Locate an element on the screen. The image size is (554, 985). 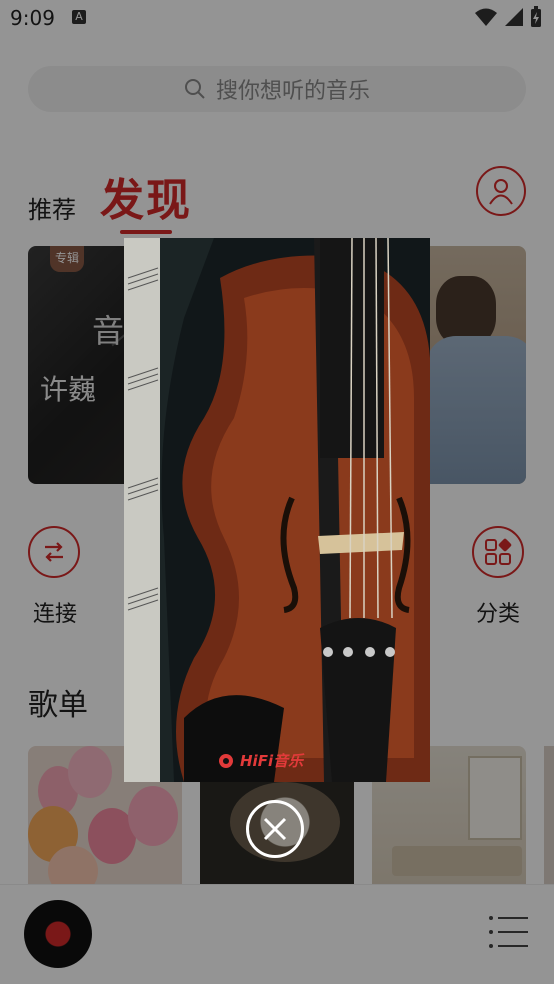
brand-disc-icon is located at coordinates (226, 760).